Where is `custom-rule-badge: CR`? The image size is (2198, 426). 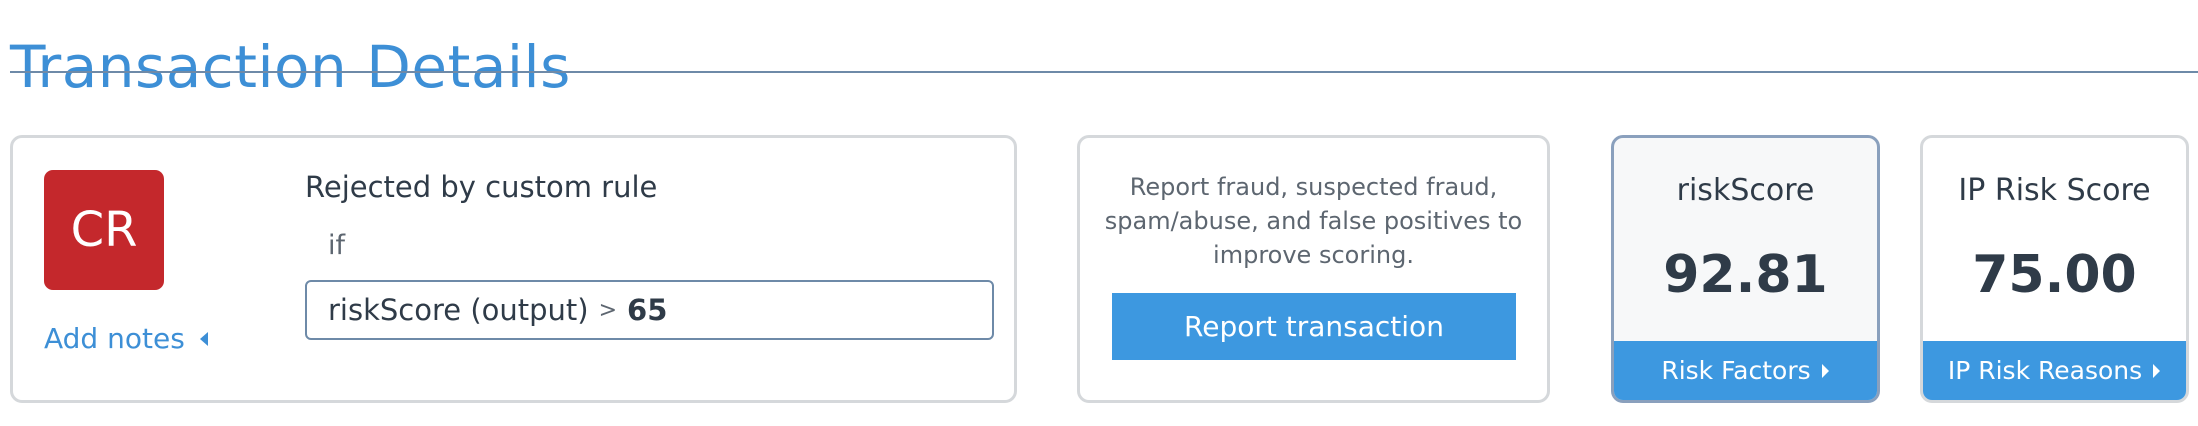
custom-rule-badge: CR is located at coordinates (104, 230).